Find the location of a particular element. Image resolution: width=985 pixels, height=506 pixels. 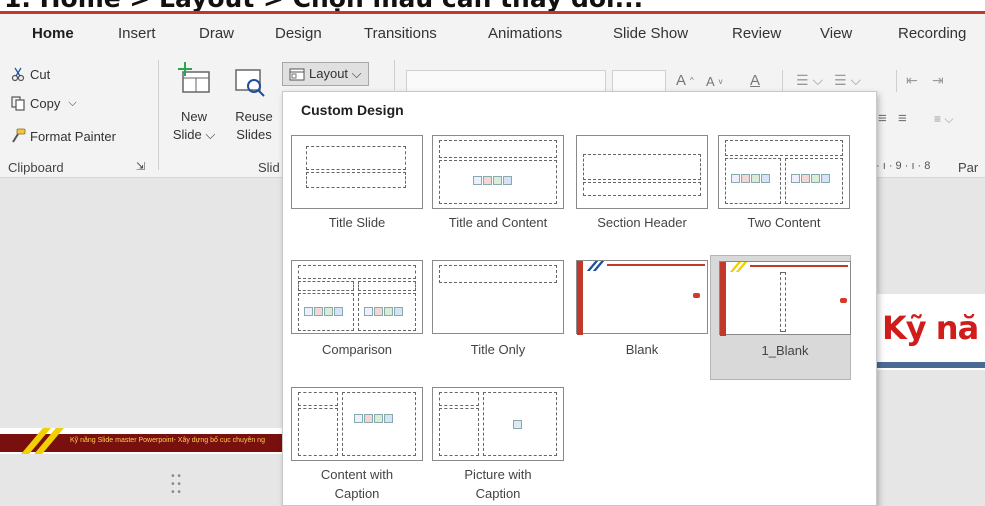

ruler: · ı · 9 · ı · 8 is located at coordinates (903, 166).